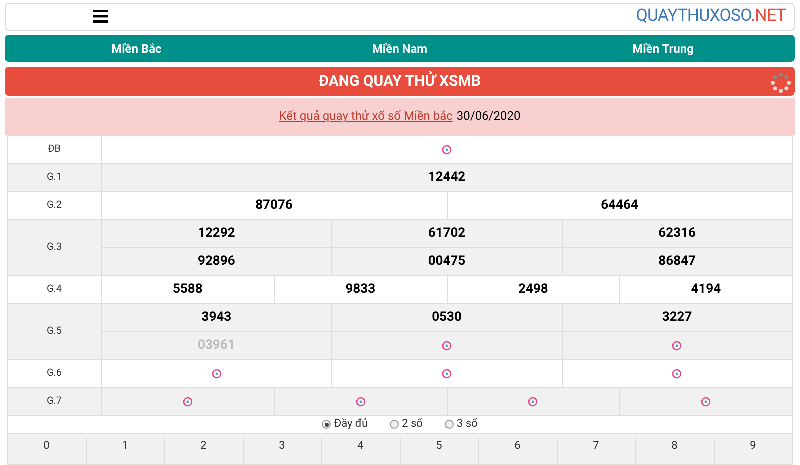 This screenshot has width=800, height=465. I want to click on display-option: Đầy đủ, so click(345, 424).